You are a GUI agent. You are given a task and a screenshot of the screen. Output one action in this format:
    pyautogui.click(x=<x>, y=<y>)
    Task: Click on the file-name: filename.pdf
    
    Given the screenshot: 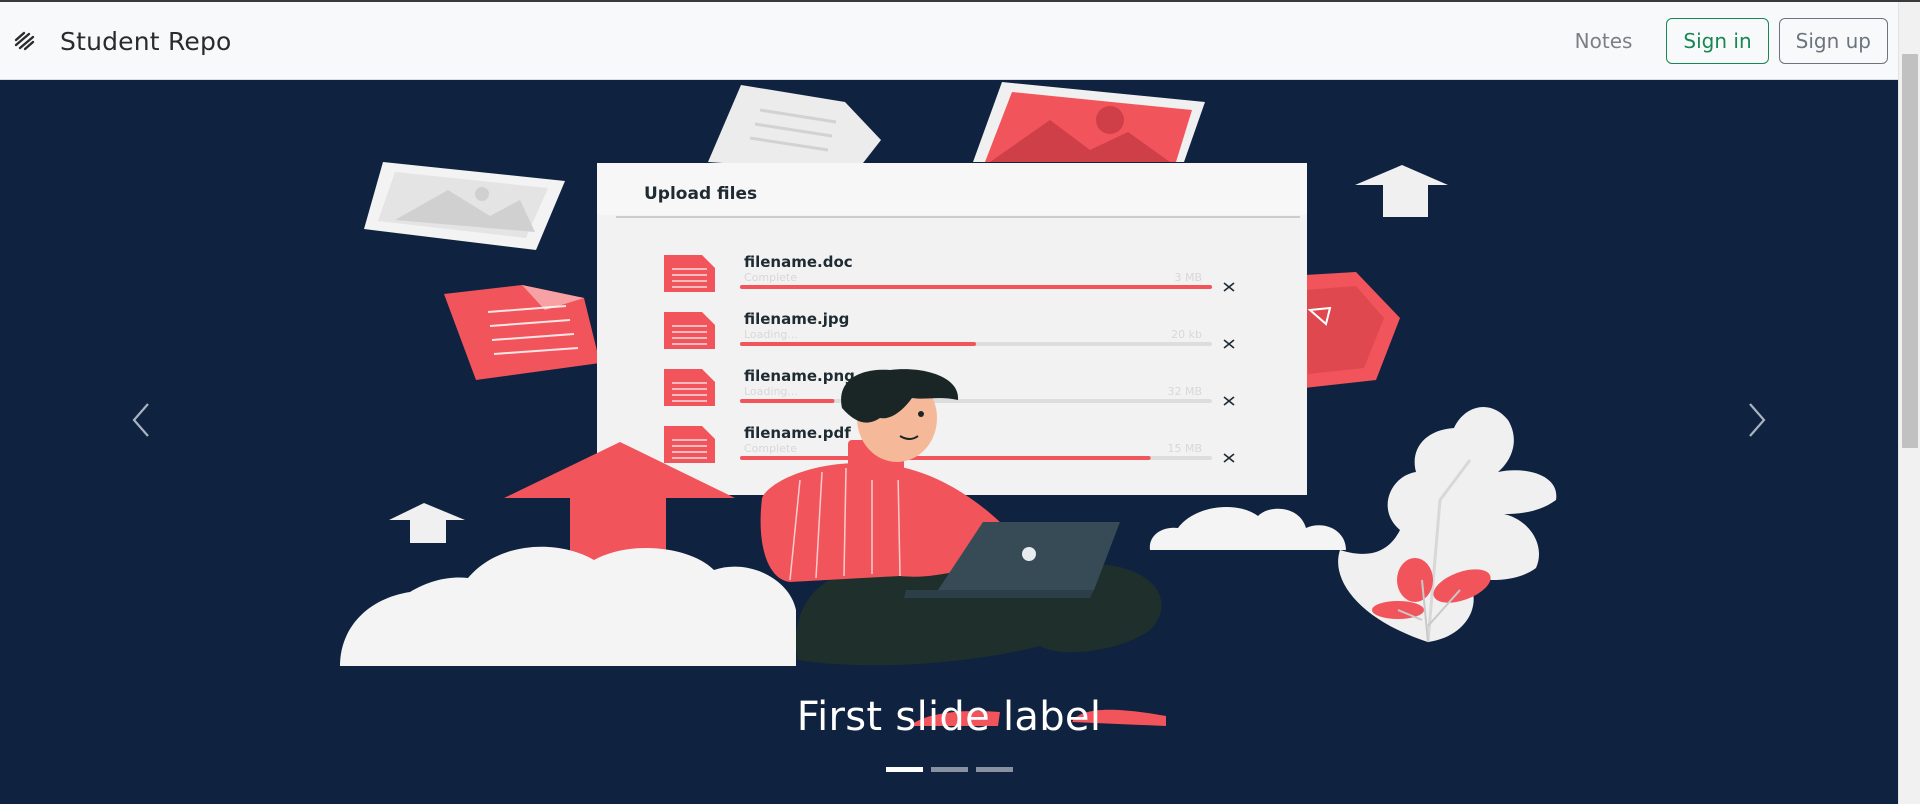 What is the action you would take?
    pyautogui.click(x=797, y=433)
    